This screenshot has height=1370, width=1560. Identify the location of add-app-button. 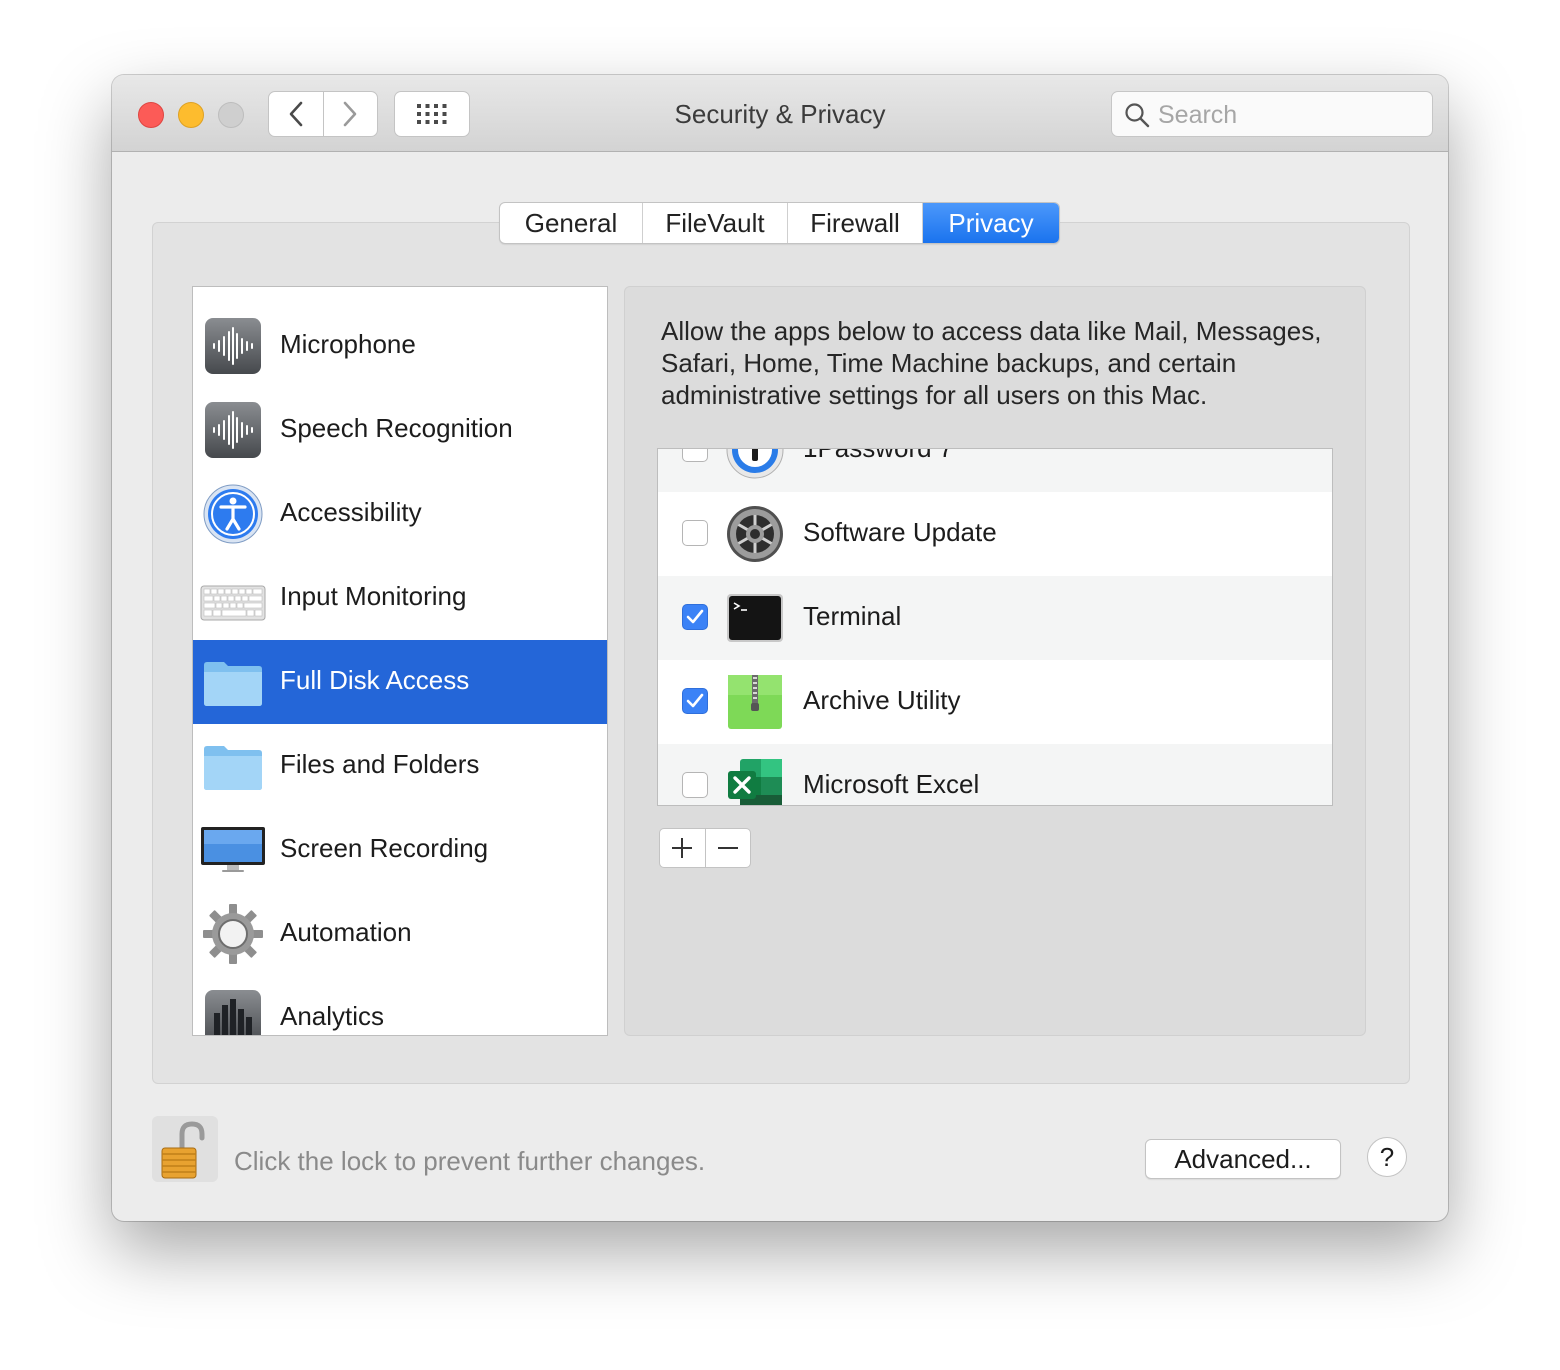
(682, 848).